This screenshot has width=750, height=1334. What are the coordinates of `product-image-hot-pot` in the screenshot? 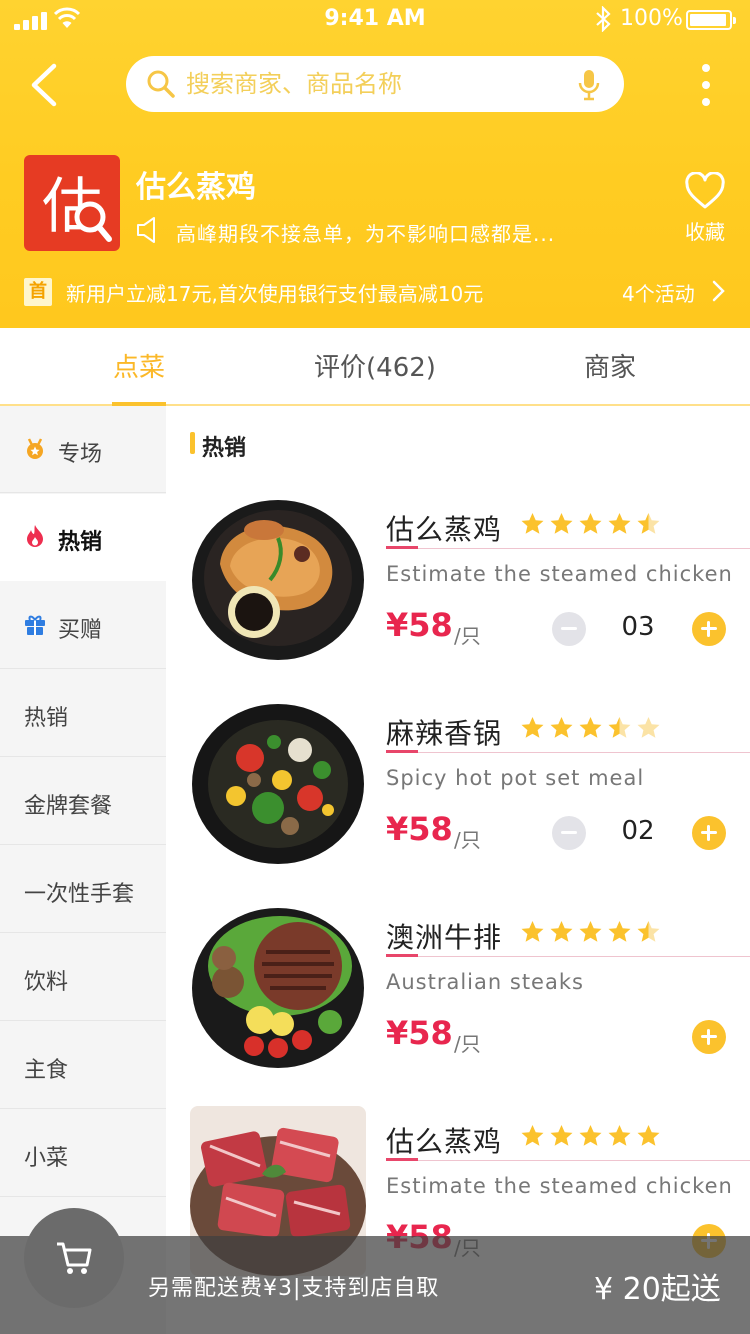 It's located at (278, 784).